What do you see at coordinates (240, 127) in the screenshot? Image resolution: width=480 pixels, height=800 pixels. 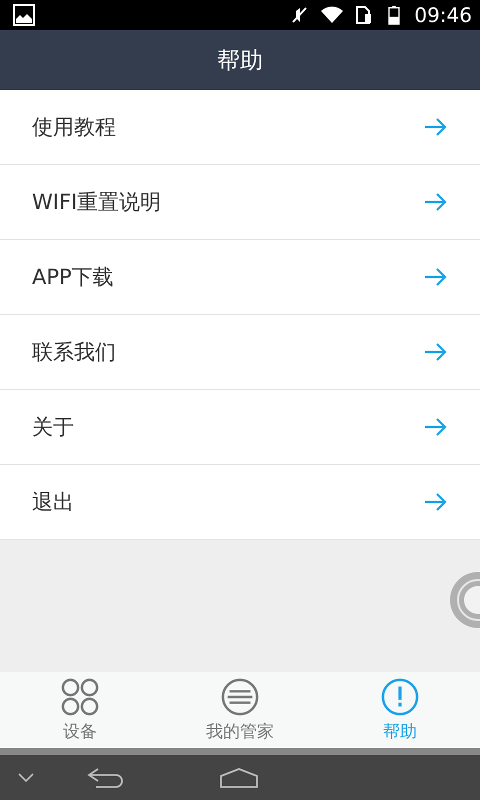 I see `menu-item: 使用教程` at bounding box center [240, 127].